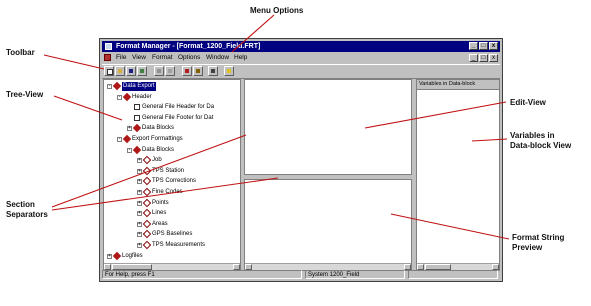  I want to click on status-bar: For Help, press F1 System 1200_Field, so click(301, 274).